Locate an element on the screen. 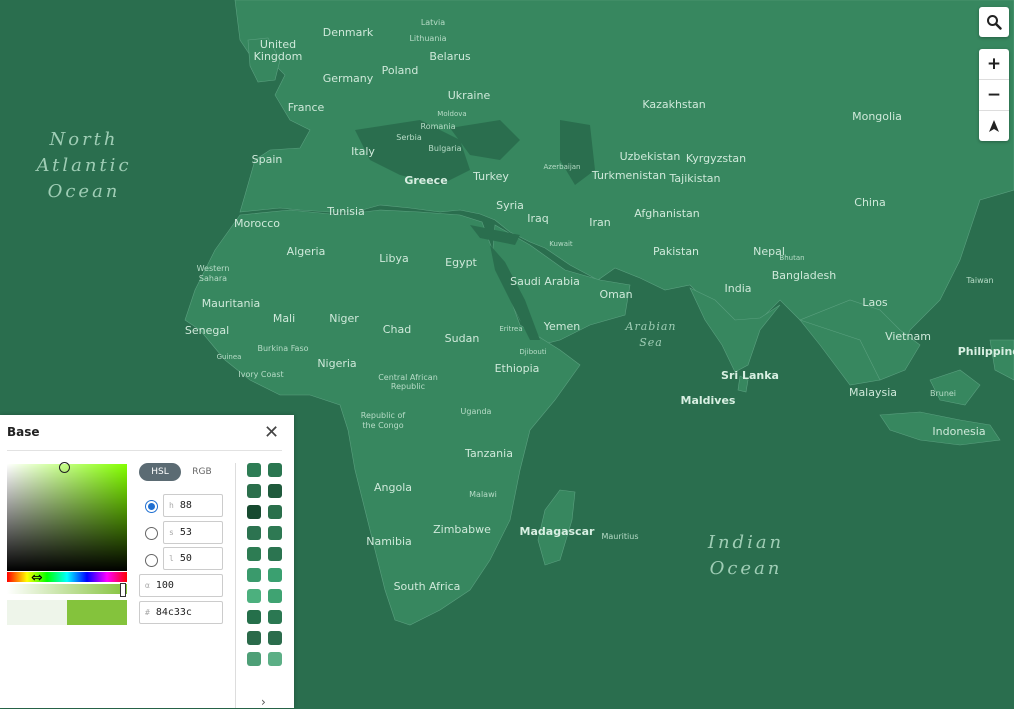 Image resolution: width=1014 pixels, height=709 pixels. hue-slider is located at coordinates (67, 577).